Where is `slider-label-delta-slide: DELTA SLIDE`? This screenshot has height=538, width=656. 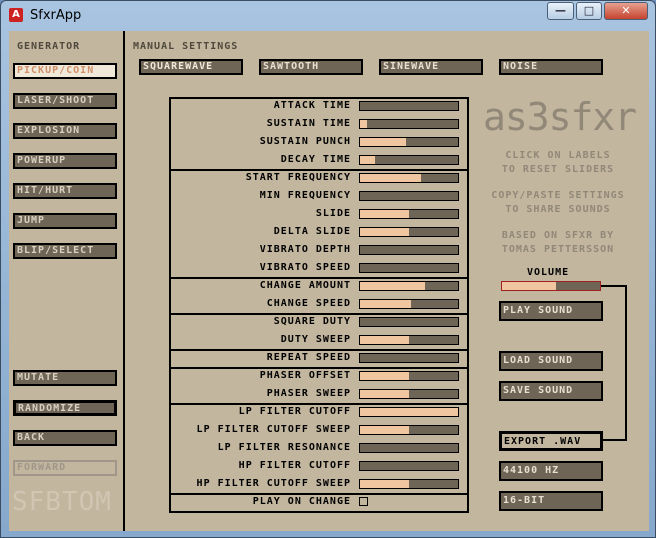
slider-label-delta-slide: DELTA SLIDE is located at coordinates (312, 231).